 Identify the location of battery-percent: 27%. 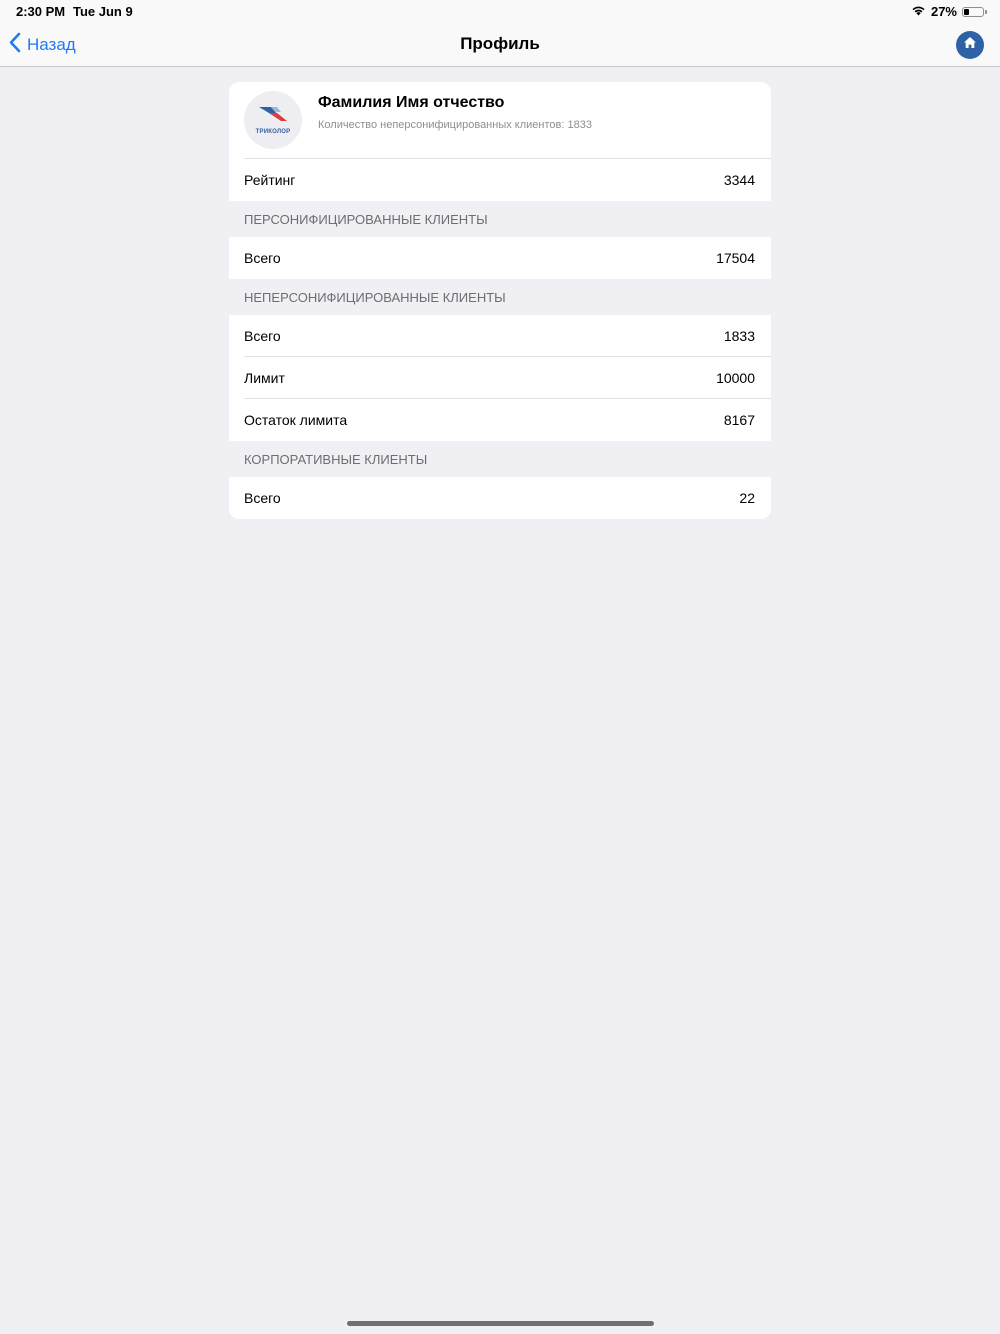
(943, 11).